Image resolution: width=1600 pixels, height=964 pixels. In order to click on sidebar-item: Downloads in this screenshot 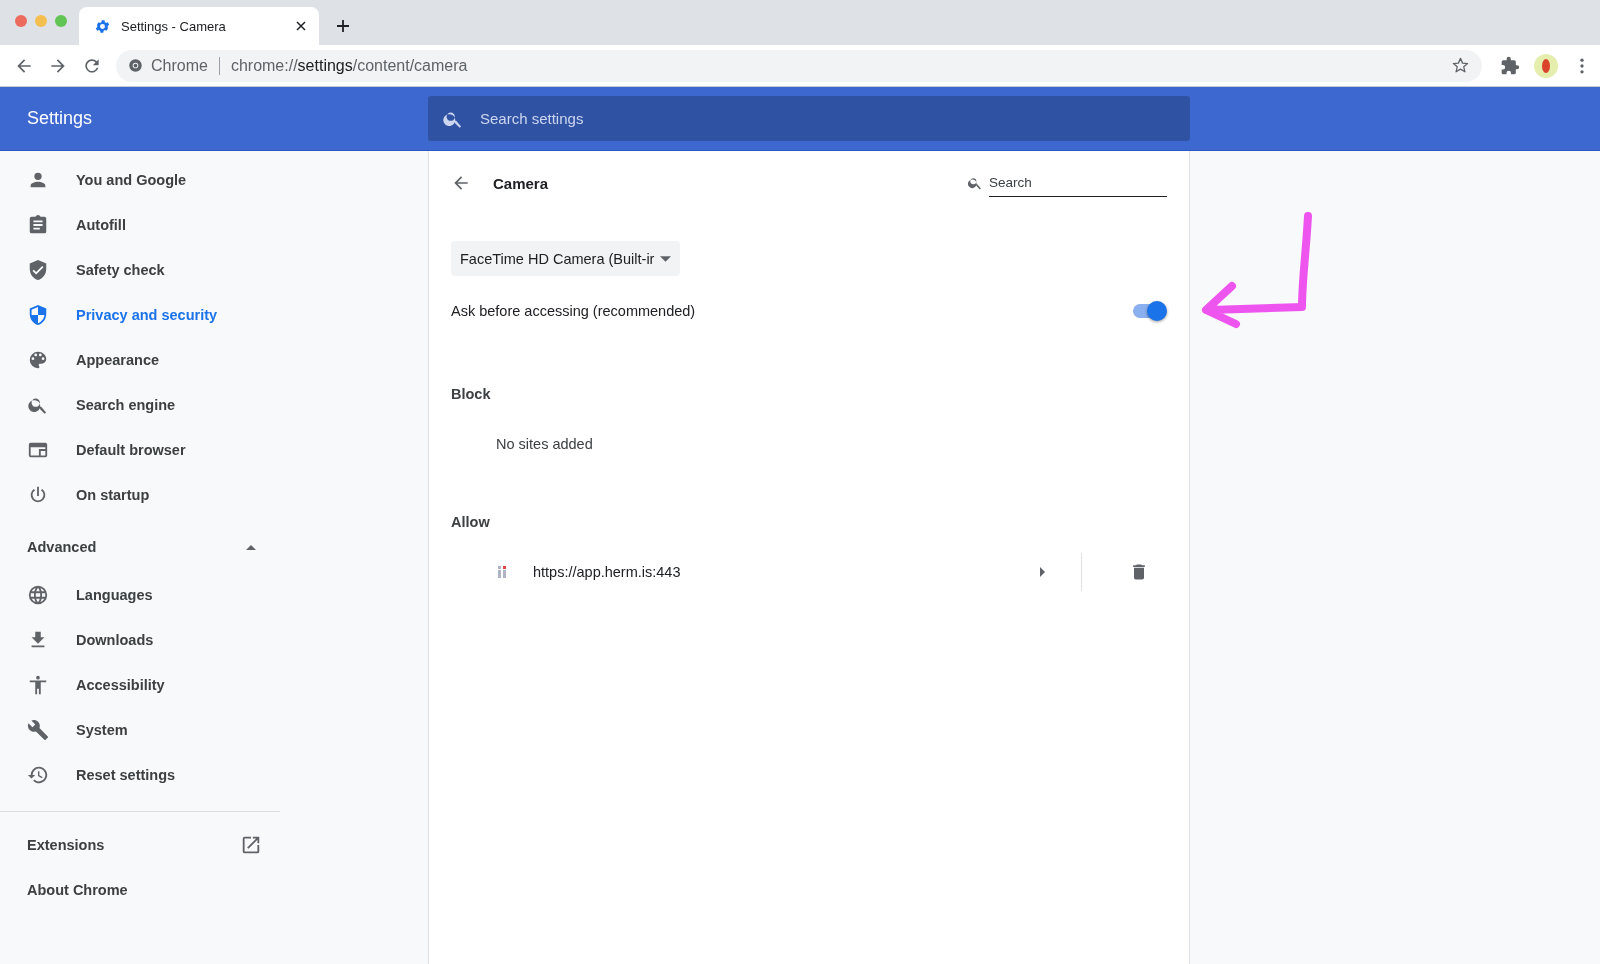, I will do `click(140, 639)`.